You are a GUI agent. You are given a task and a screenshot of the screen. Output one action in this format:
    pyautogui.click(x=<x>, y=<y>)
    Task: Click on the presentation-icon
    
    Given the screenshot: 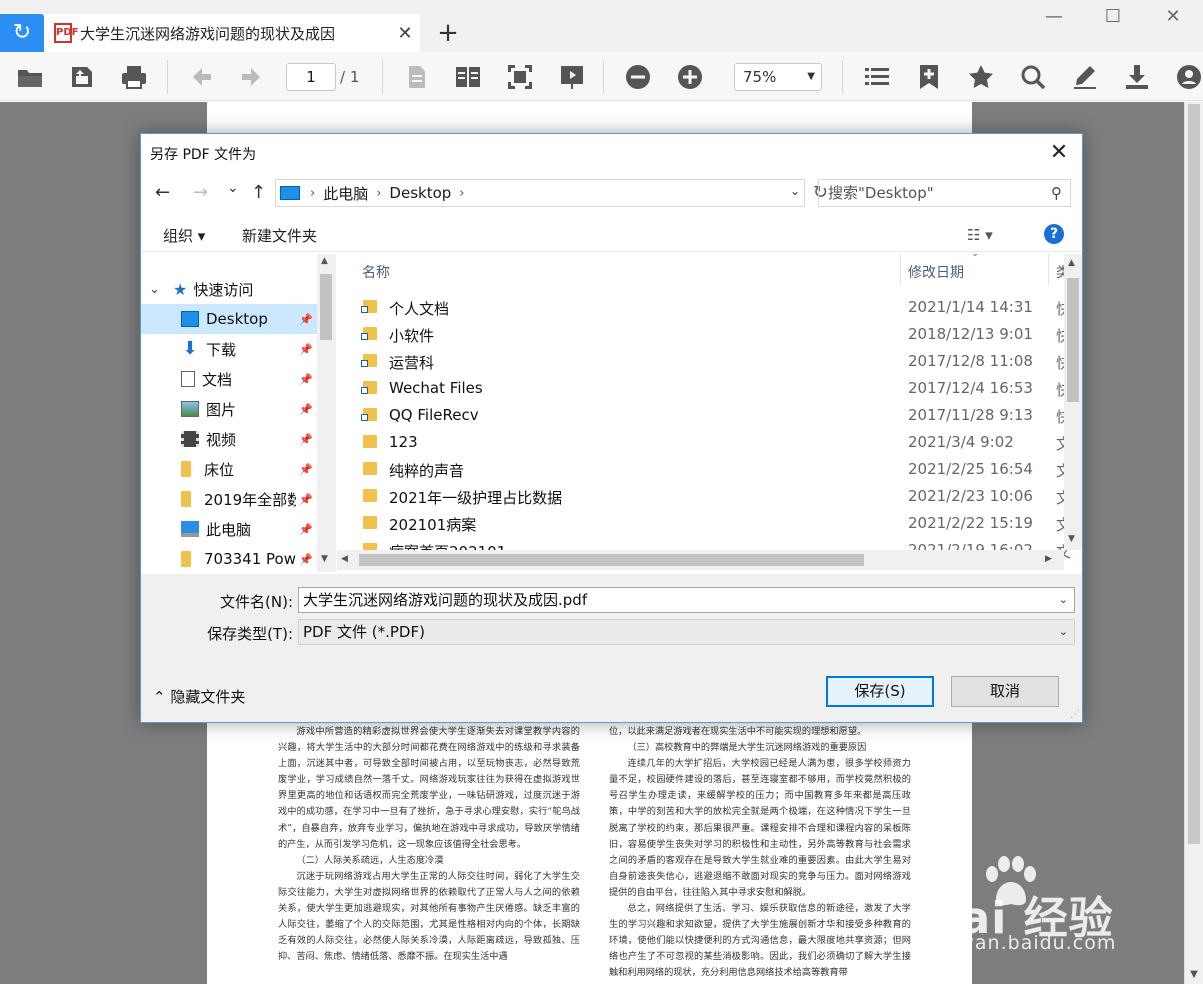 What is the action you would take?
    pyautogui.click(x=572, y=77)
    